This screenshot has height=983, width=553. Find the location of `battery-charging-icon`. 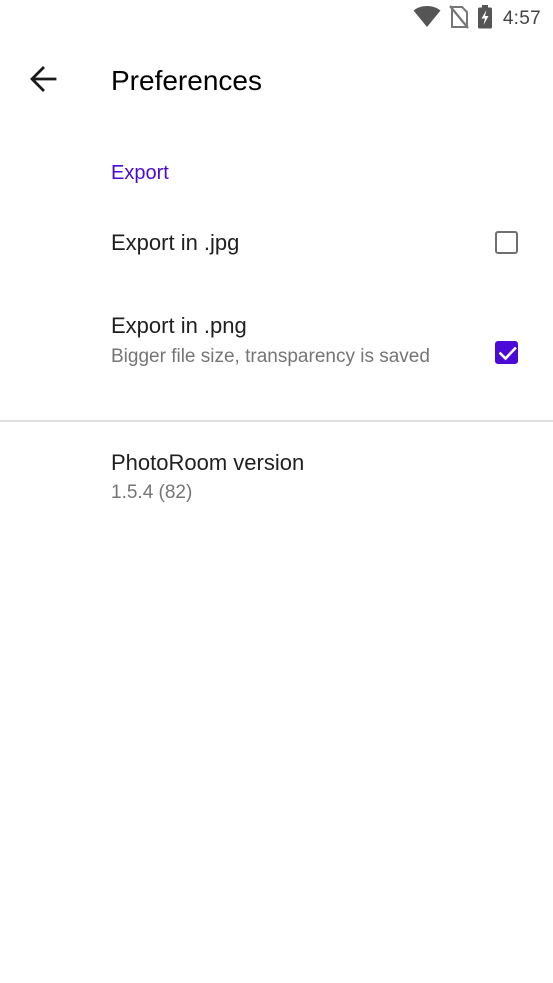

battery-charging-icon is located at coordinates (485, 19).